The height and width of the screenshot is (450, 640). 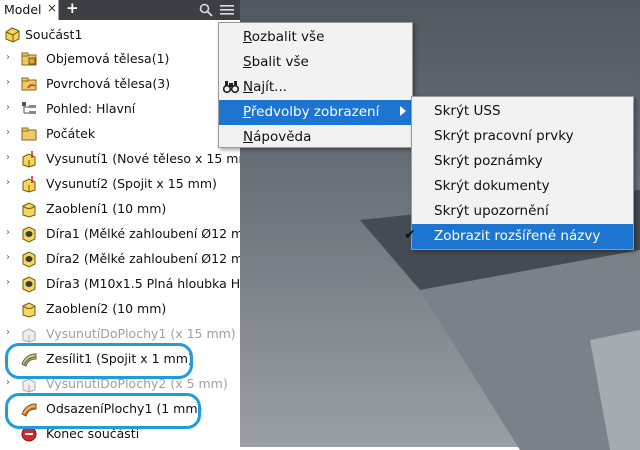 I want to click on submenu-item: Skrýt dokumenty, so click(x=522, y=186).